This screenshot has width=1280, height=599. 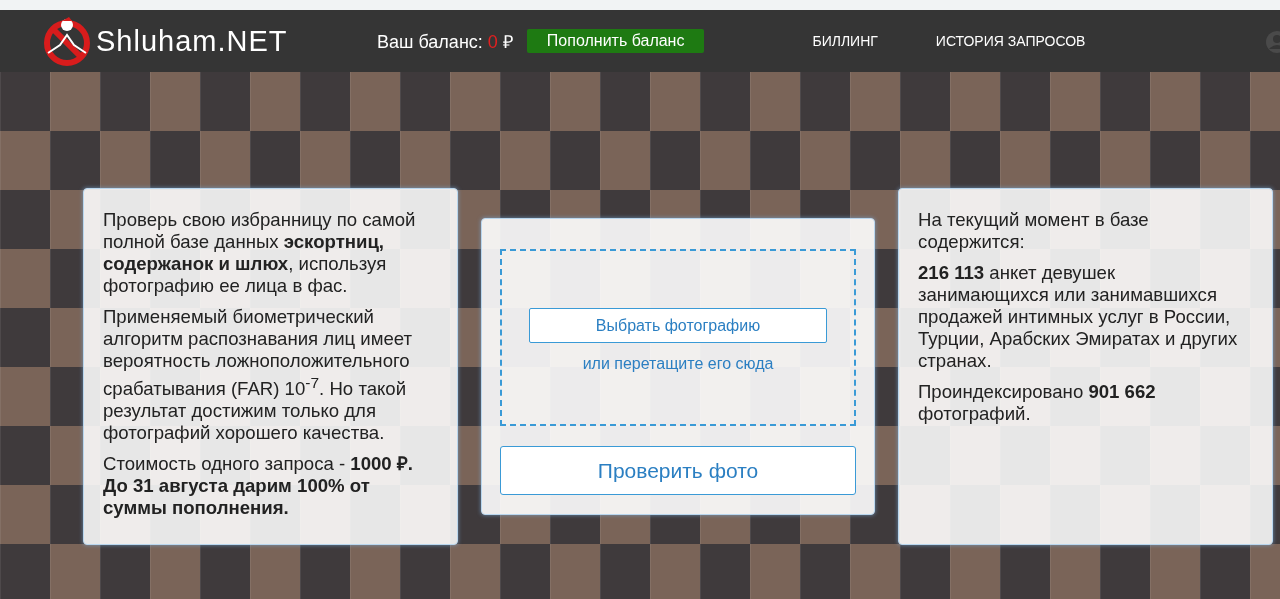 I want to click on drop-zone: Выбрать фотографию или перетащите его сюда, so click(x=678, y=337).